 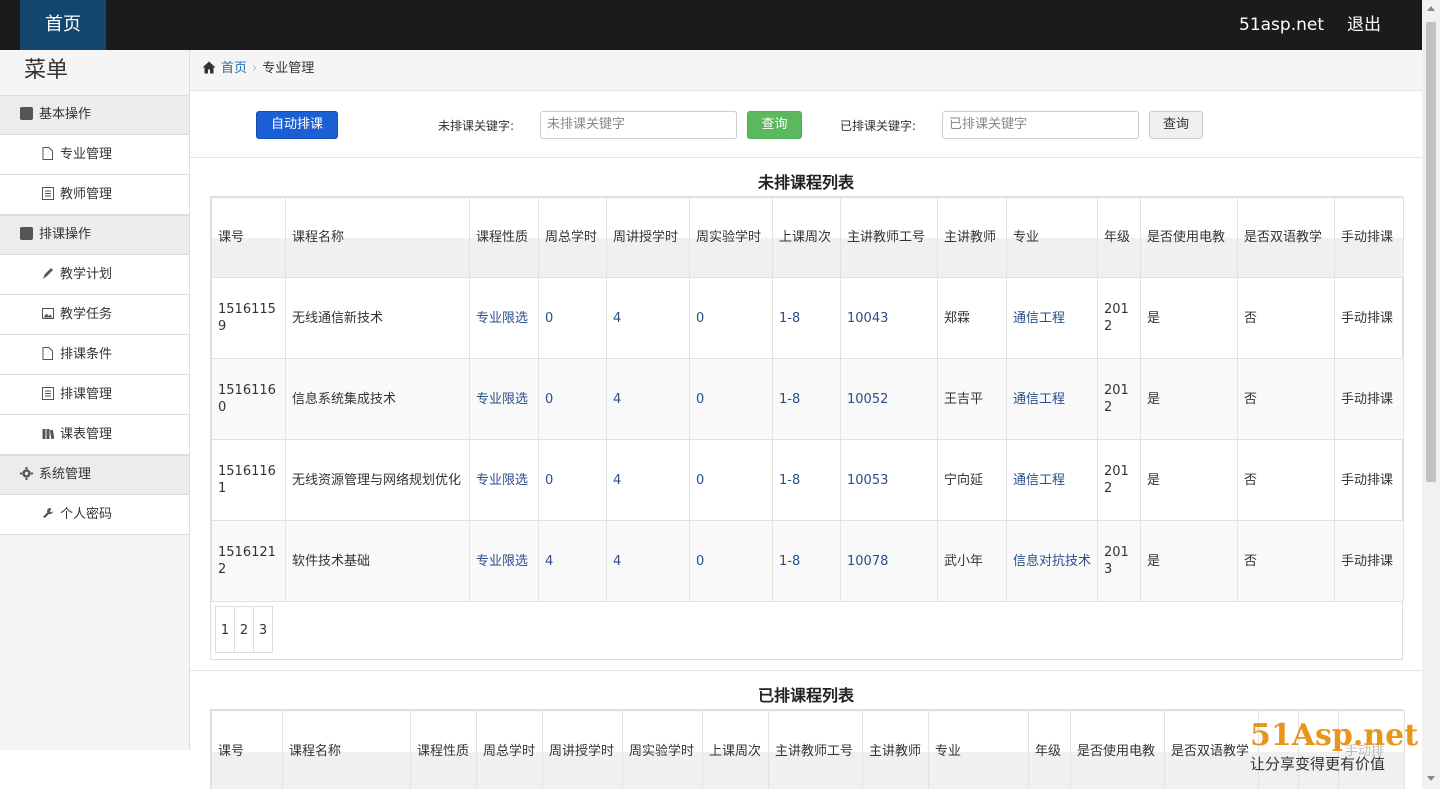 I want to click on toolbar: 自动排课 未排课关键字: 未排课关键字 查询 已排课关键字: 已排课关键字 查询, so click(x=806, y=124).